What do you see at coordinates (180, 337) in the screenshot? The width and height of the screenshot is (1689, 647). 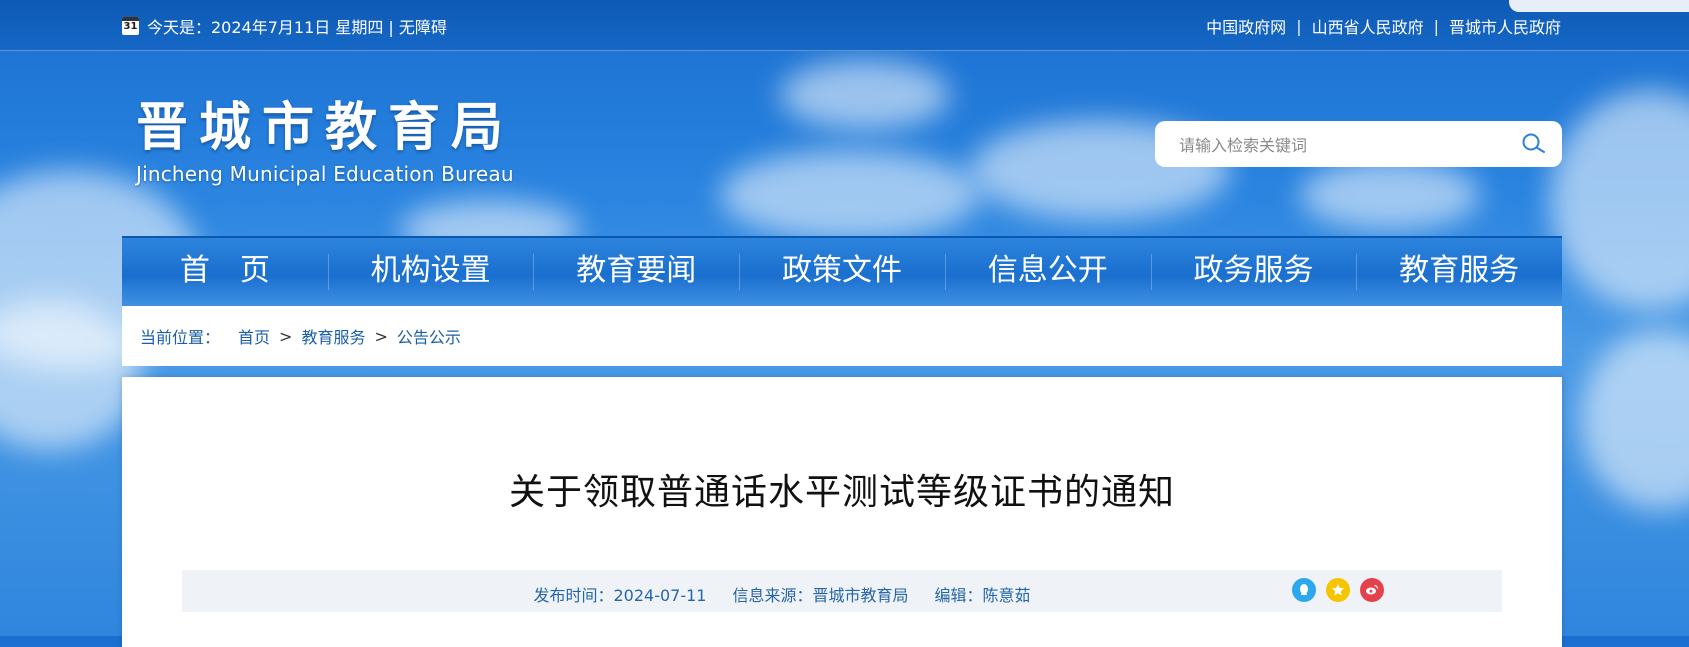 I see `breadcrumb-label: 当前位置：` at bounding box center [180, 337].